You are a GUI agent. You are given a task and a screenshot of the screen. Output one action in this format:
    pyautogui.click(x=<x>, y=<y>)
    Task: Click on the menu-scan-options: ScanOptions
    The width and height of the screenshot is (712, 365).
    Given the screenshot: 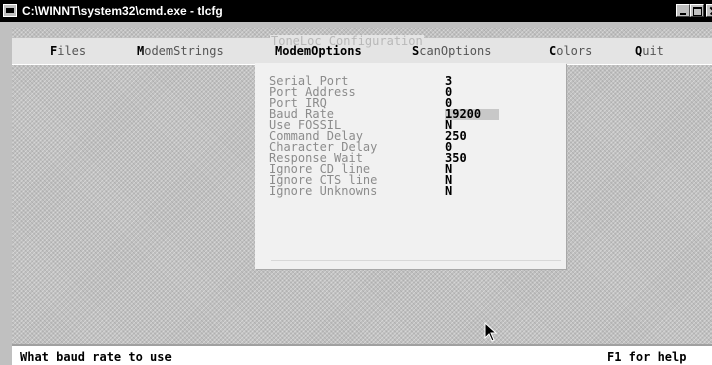 What is the action you would take?
    pyautogui.click(x=451, y=51)
    